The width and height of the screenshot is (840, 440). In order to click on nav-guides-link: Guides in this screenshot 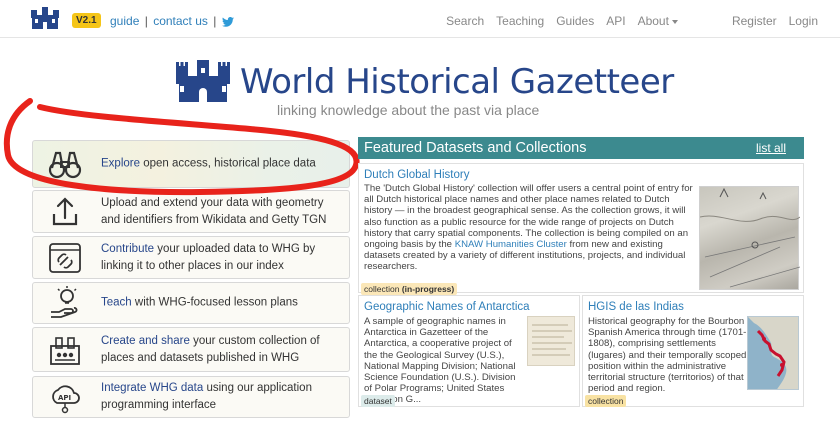, I will do `click(575, 21)`.